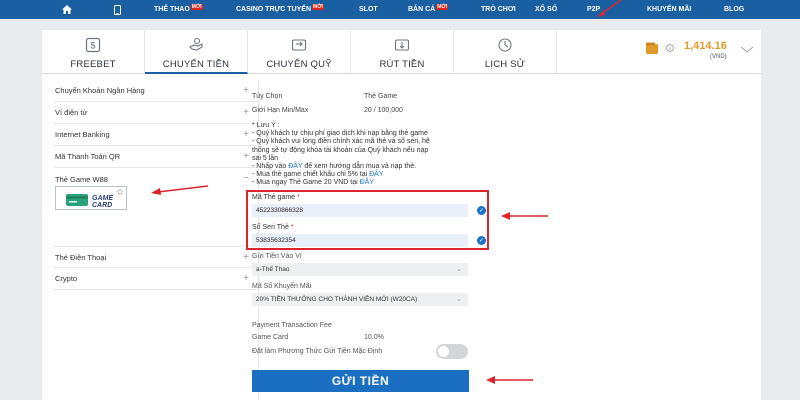 The width and height of the screenshot is (800, 400). What do you see at coordinates (280, 8) in the screenshot?
I see `nav-casino: CASINO TRỰC TUYẾN MỚI` at bounding box center [280, 8].